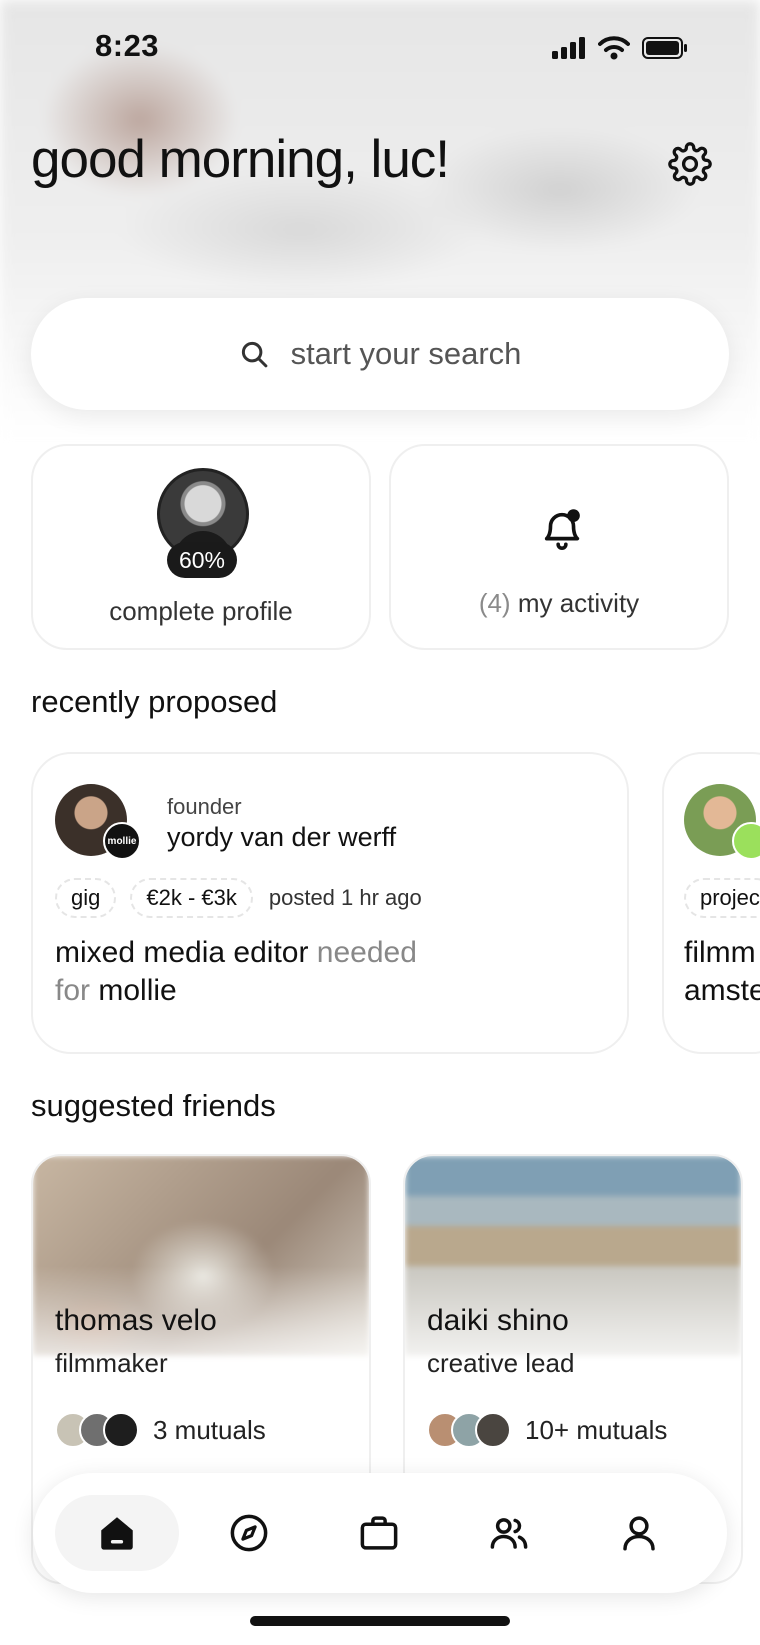  What do you see at coordinates (568, 48) in the screenshot?
I see `signal-icon` at bounding box center [568, 48].